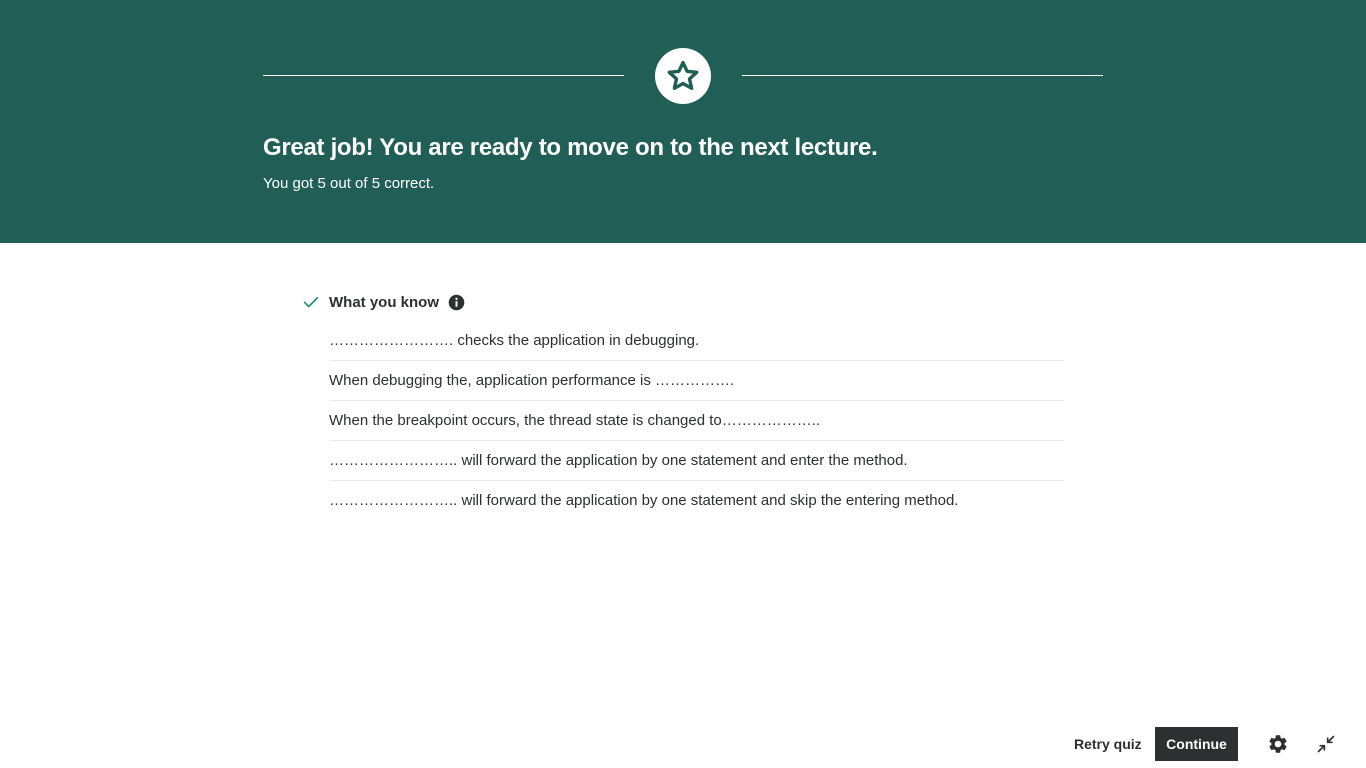 The image size is (1366, 768). What do you see at coordinates (456, 302) in the screenshot?
I see `info-icon` at bounding box center [456, 302].